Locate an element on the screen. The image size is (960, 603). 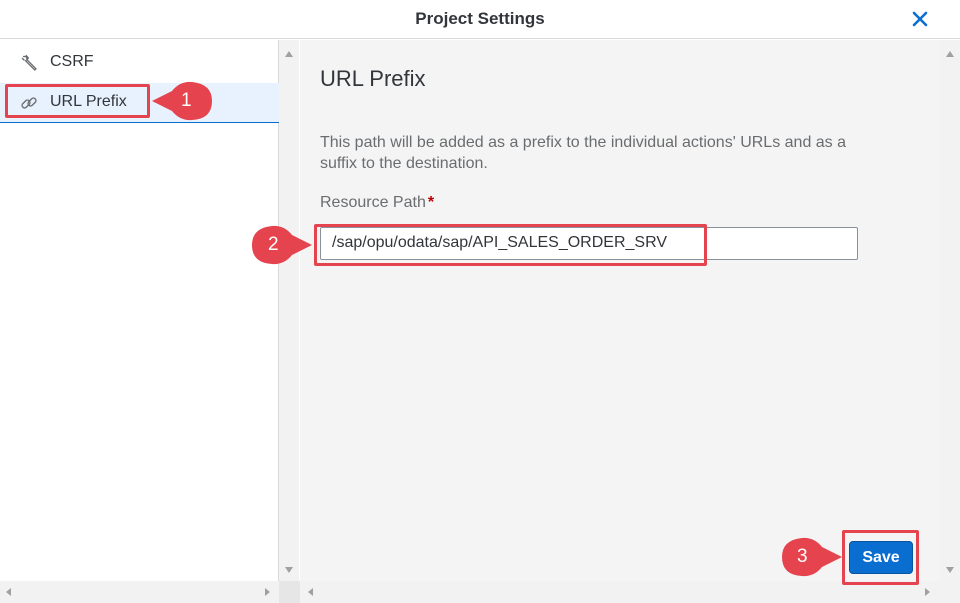
content-vertical-scrollbar is located at coordinates (950, 310).